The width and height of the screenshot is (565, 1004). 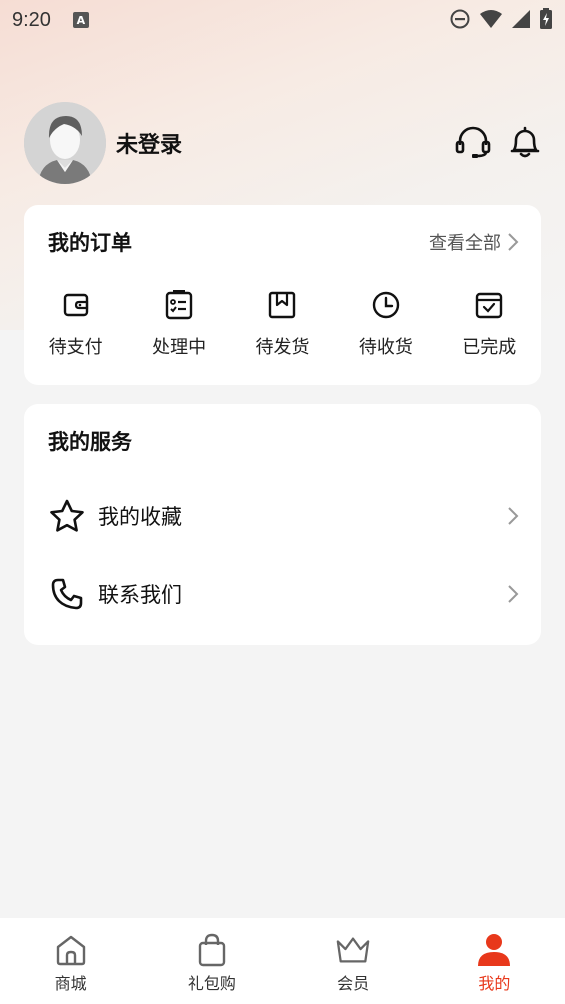 What do you see at coordinates (90, 243) in the screenshot?
I see `orders-title: 我的订单` at bounding box center [90, 243].